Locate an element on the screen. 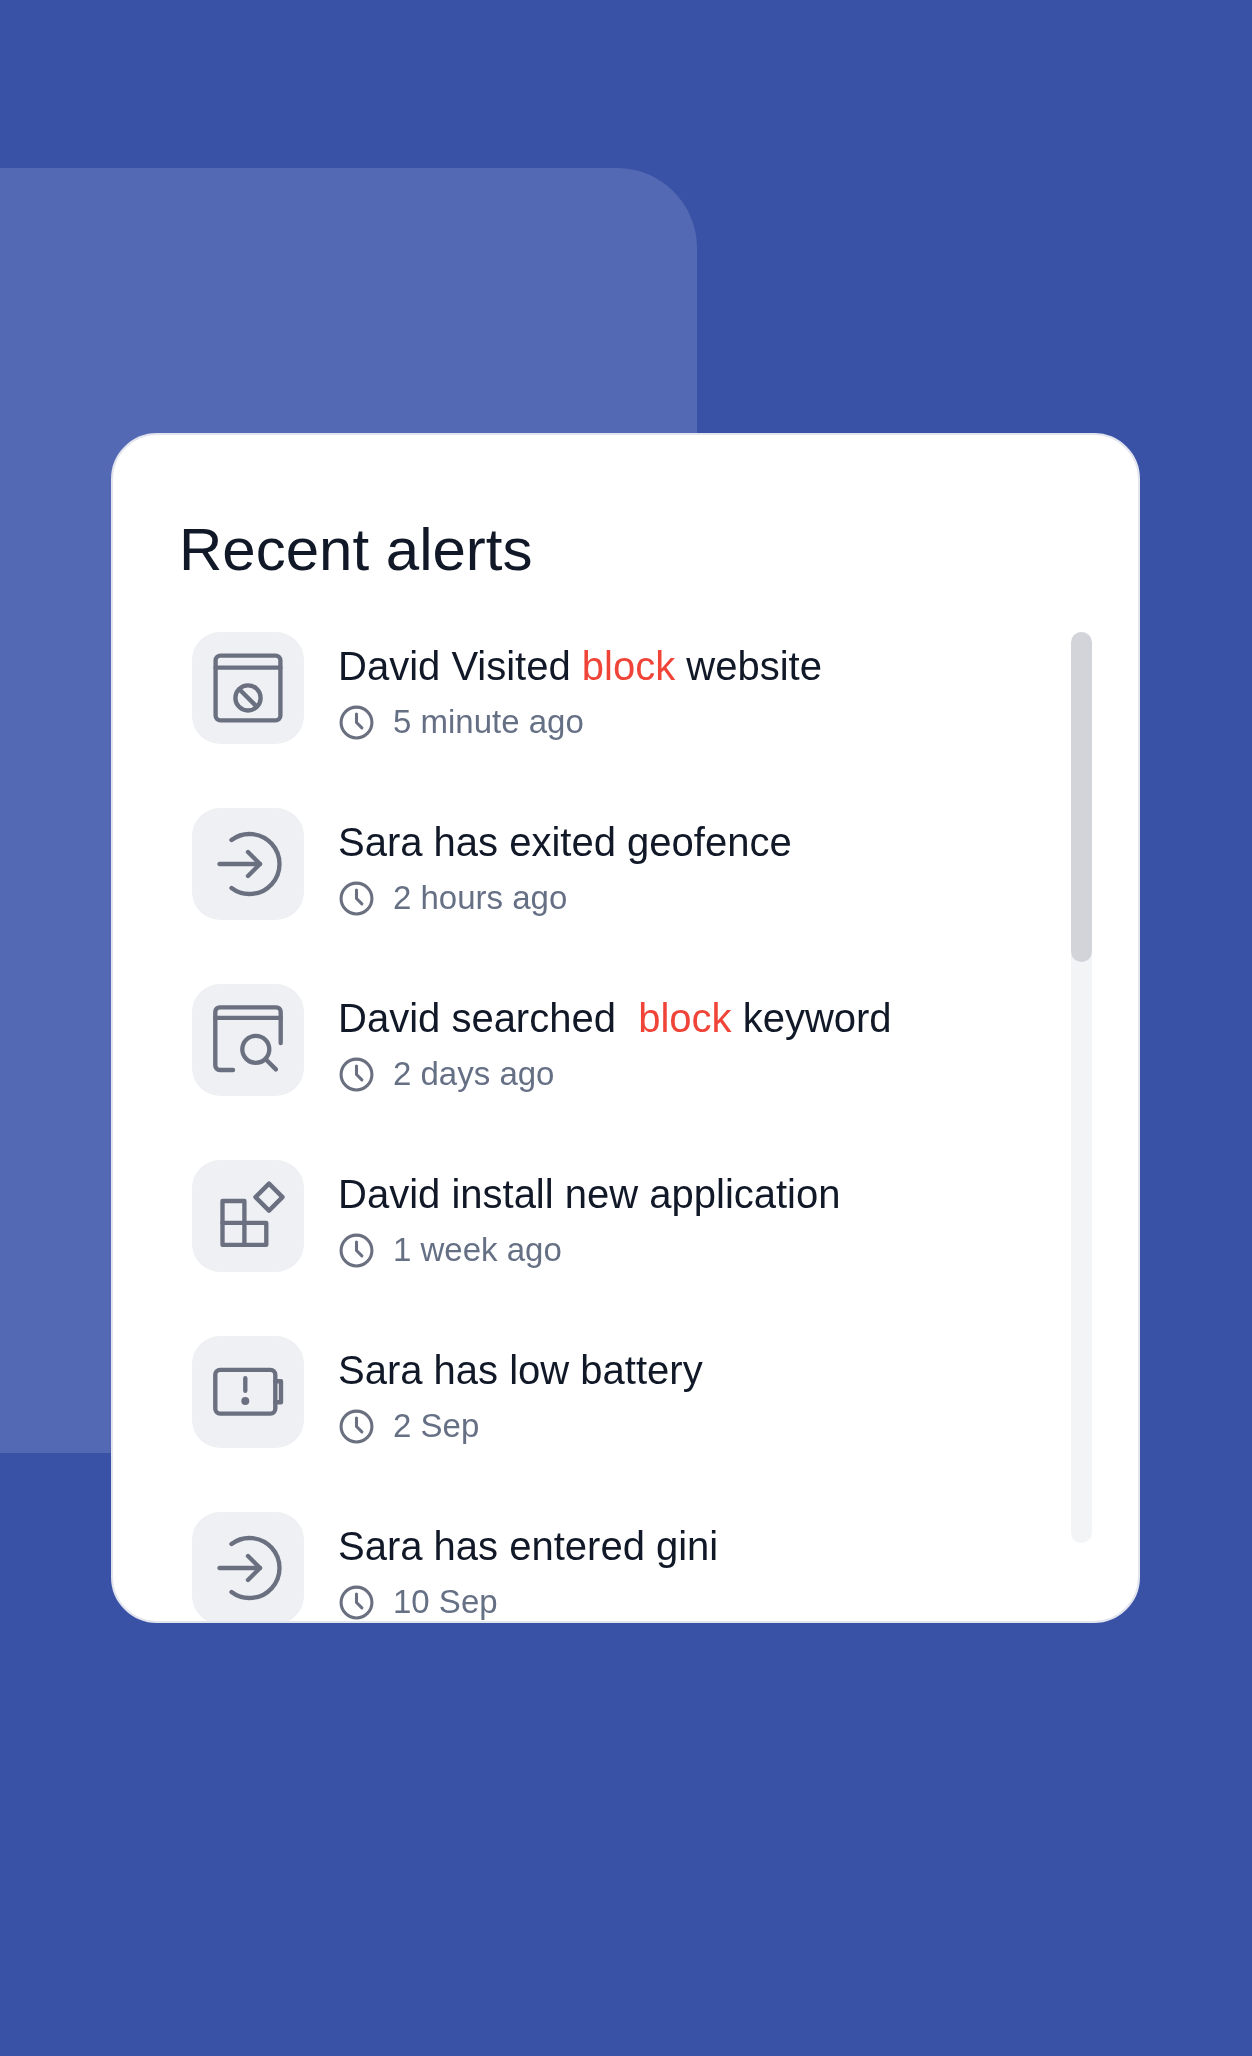 This screenshot has height=2056, width=1252. alert-time: 1 week ago is located at coordinates (477, 1250).